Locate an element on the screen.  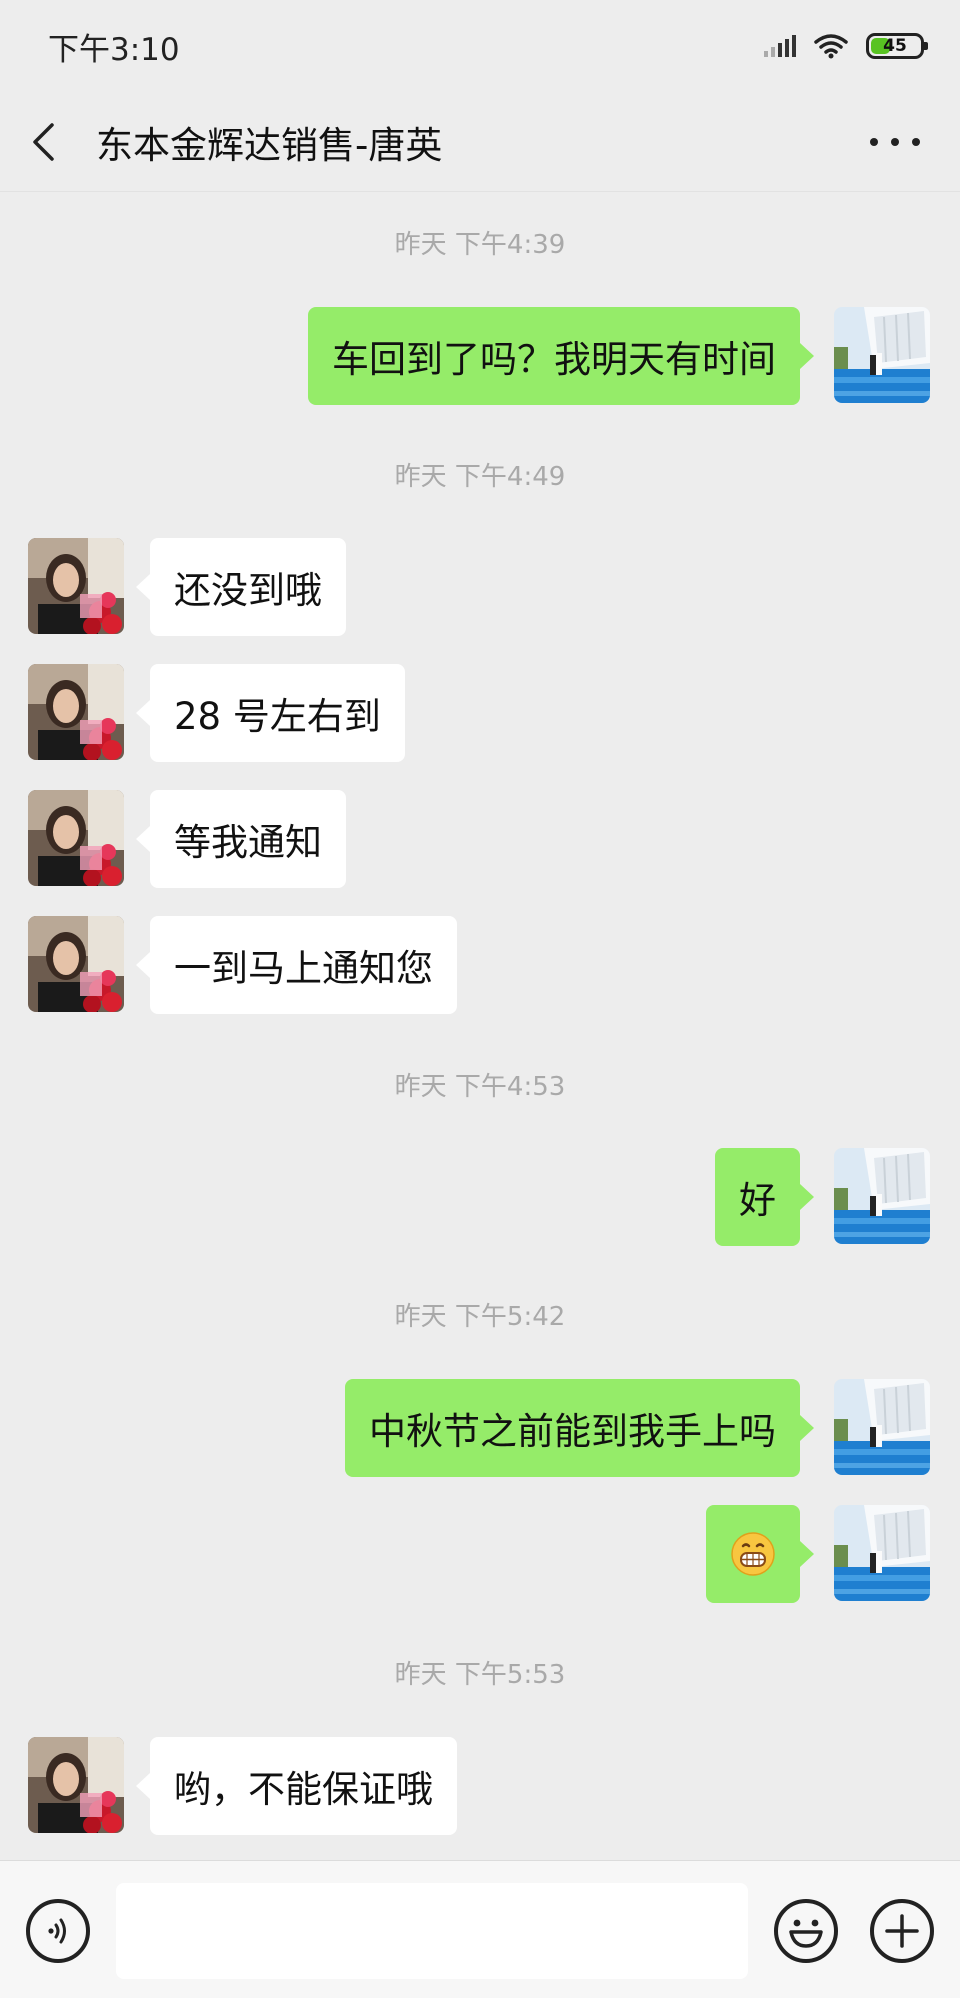
status-icons: 45 is located at coordinates (846, 46).